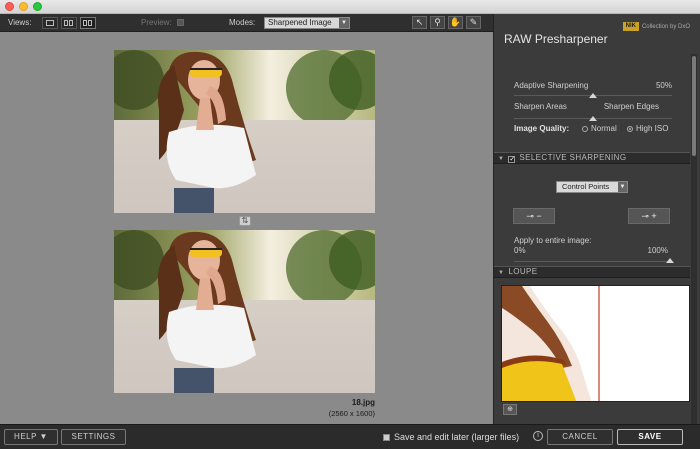 This screenshot has height=449, width=700. What do you see at coordinates (386, 437) in the screenshot?
I see `save-later-checkbox` at bounding box center [386, 437].